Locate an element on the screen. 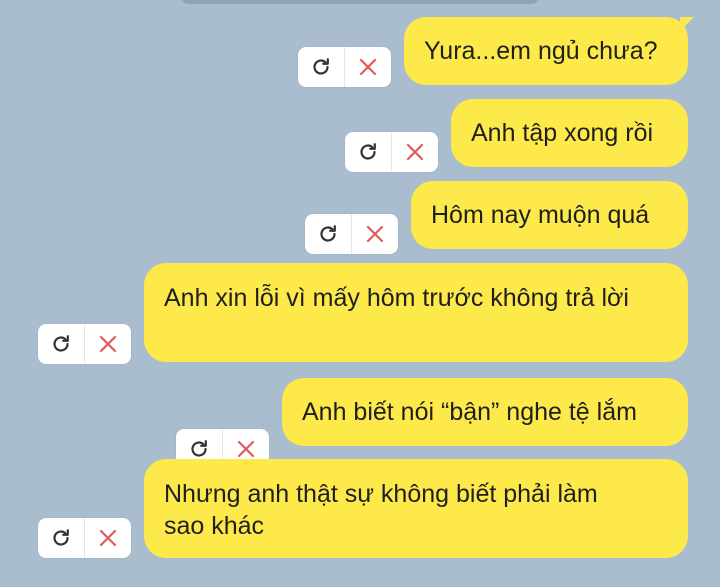 The image size is (720, 587). message-bubble: Anh tập xong rồi is located at coordinates (569, 133).